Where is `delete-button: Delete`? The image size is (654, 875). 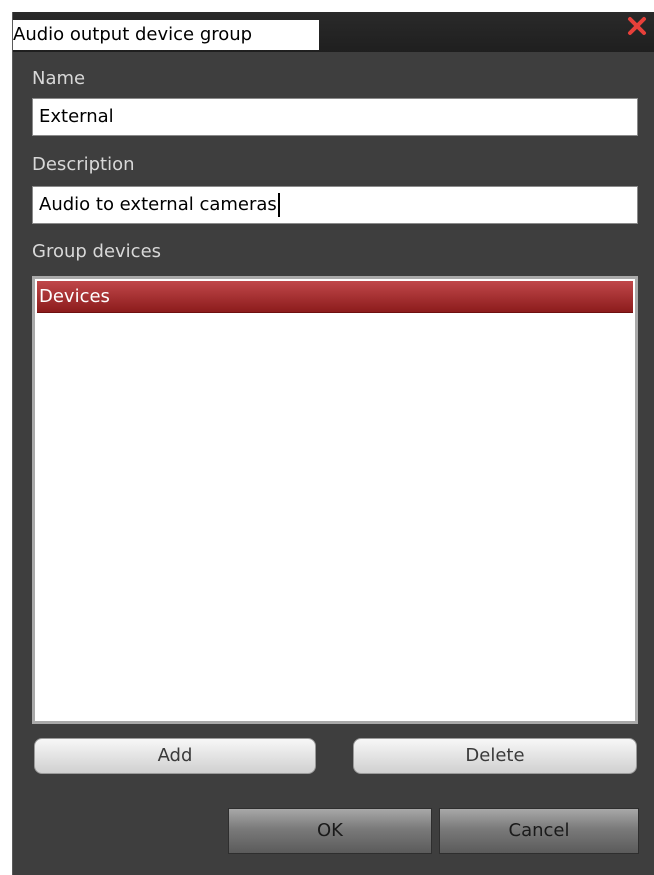
delete-button: Delete is located at coordinates (495, 756).